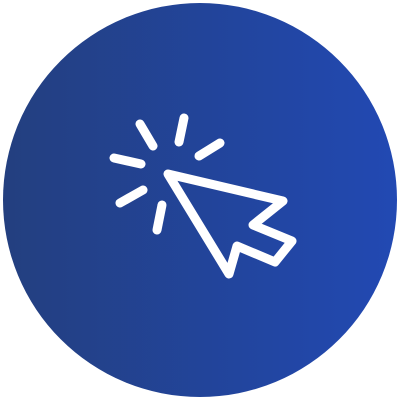 Image resolution: width=400 pixels, height=400 pixels. I want to click on ray-left, so click(127, 161).